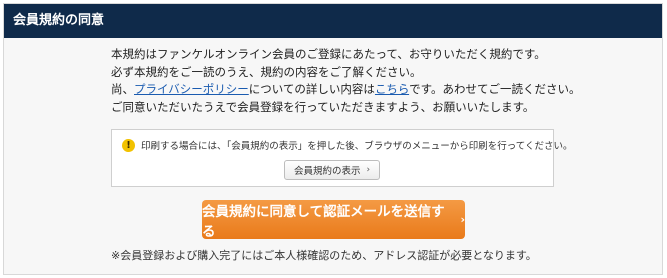  What do you see at coordinates (333, 21) in the screenshot?
I see `section-header: 会員規約の同意` at bounding box center [333, 21].